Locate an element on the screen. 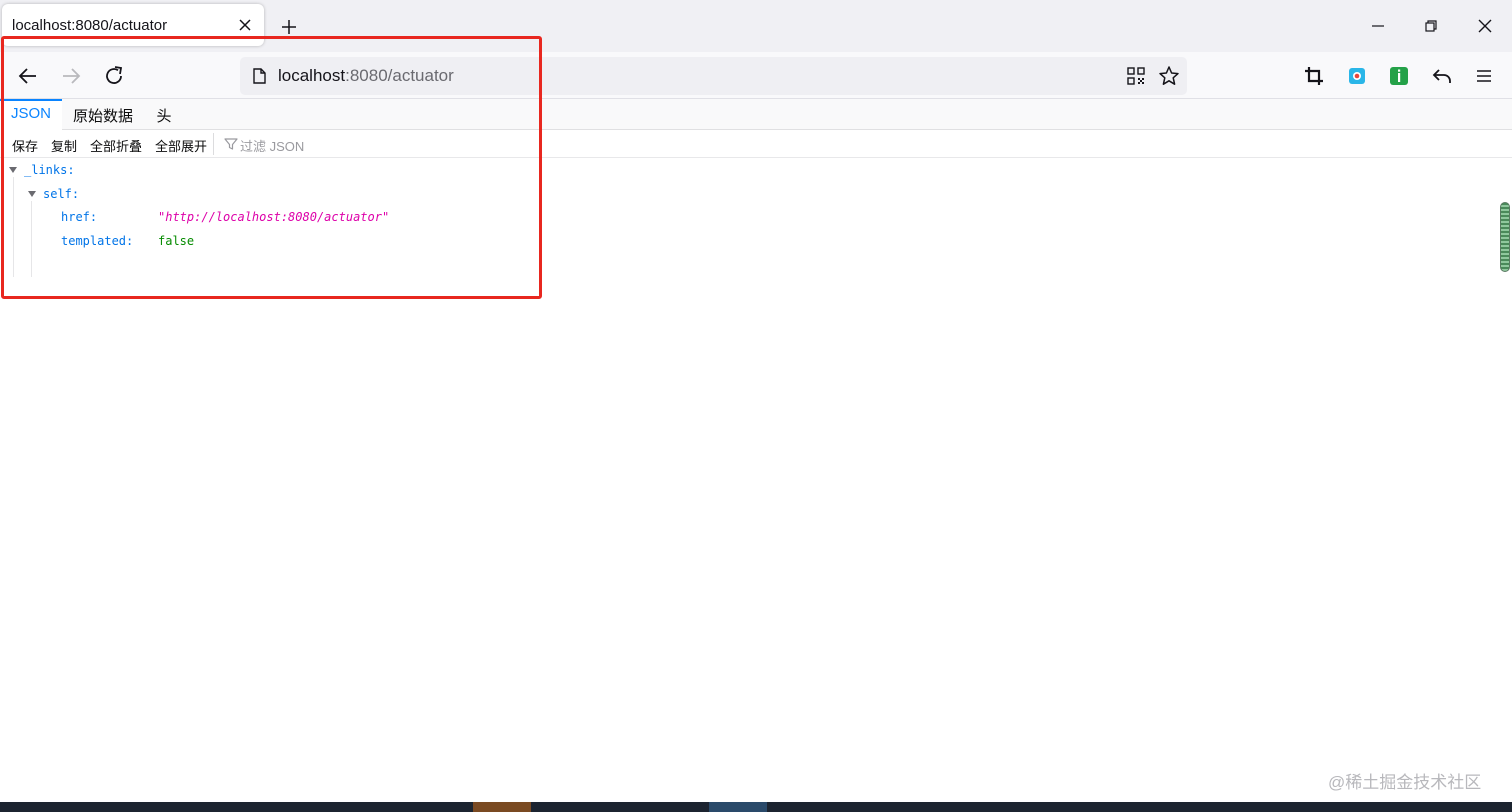 The width and height of the screenshot is (1512, 812). crop-icon is located at coordinates (1314, 76).